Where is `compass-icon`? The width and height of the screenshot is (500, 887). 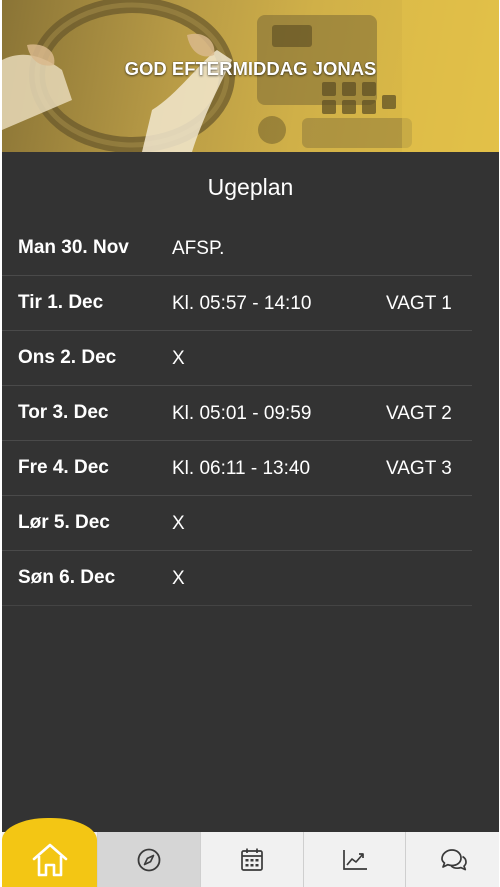
compass-icon is located at coordinates (149, 859).